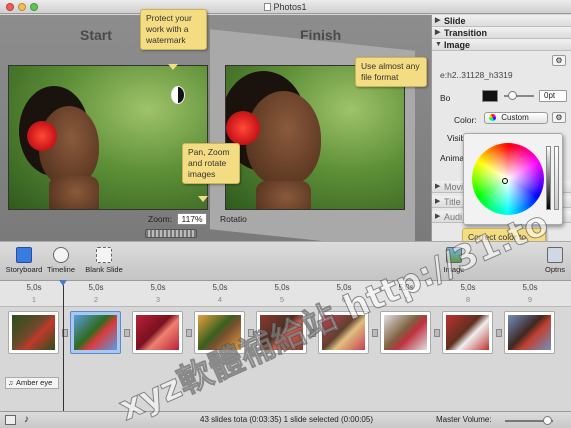 The width and height of the screenshot is (571, 428). I want to click on slide-number: 3, so click(158, 299).